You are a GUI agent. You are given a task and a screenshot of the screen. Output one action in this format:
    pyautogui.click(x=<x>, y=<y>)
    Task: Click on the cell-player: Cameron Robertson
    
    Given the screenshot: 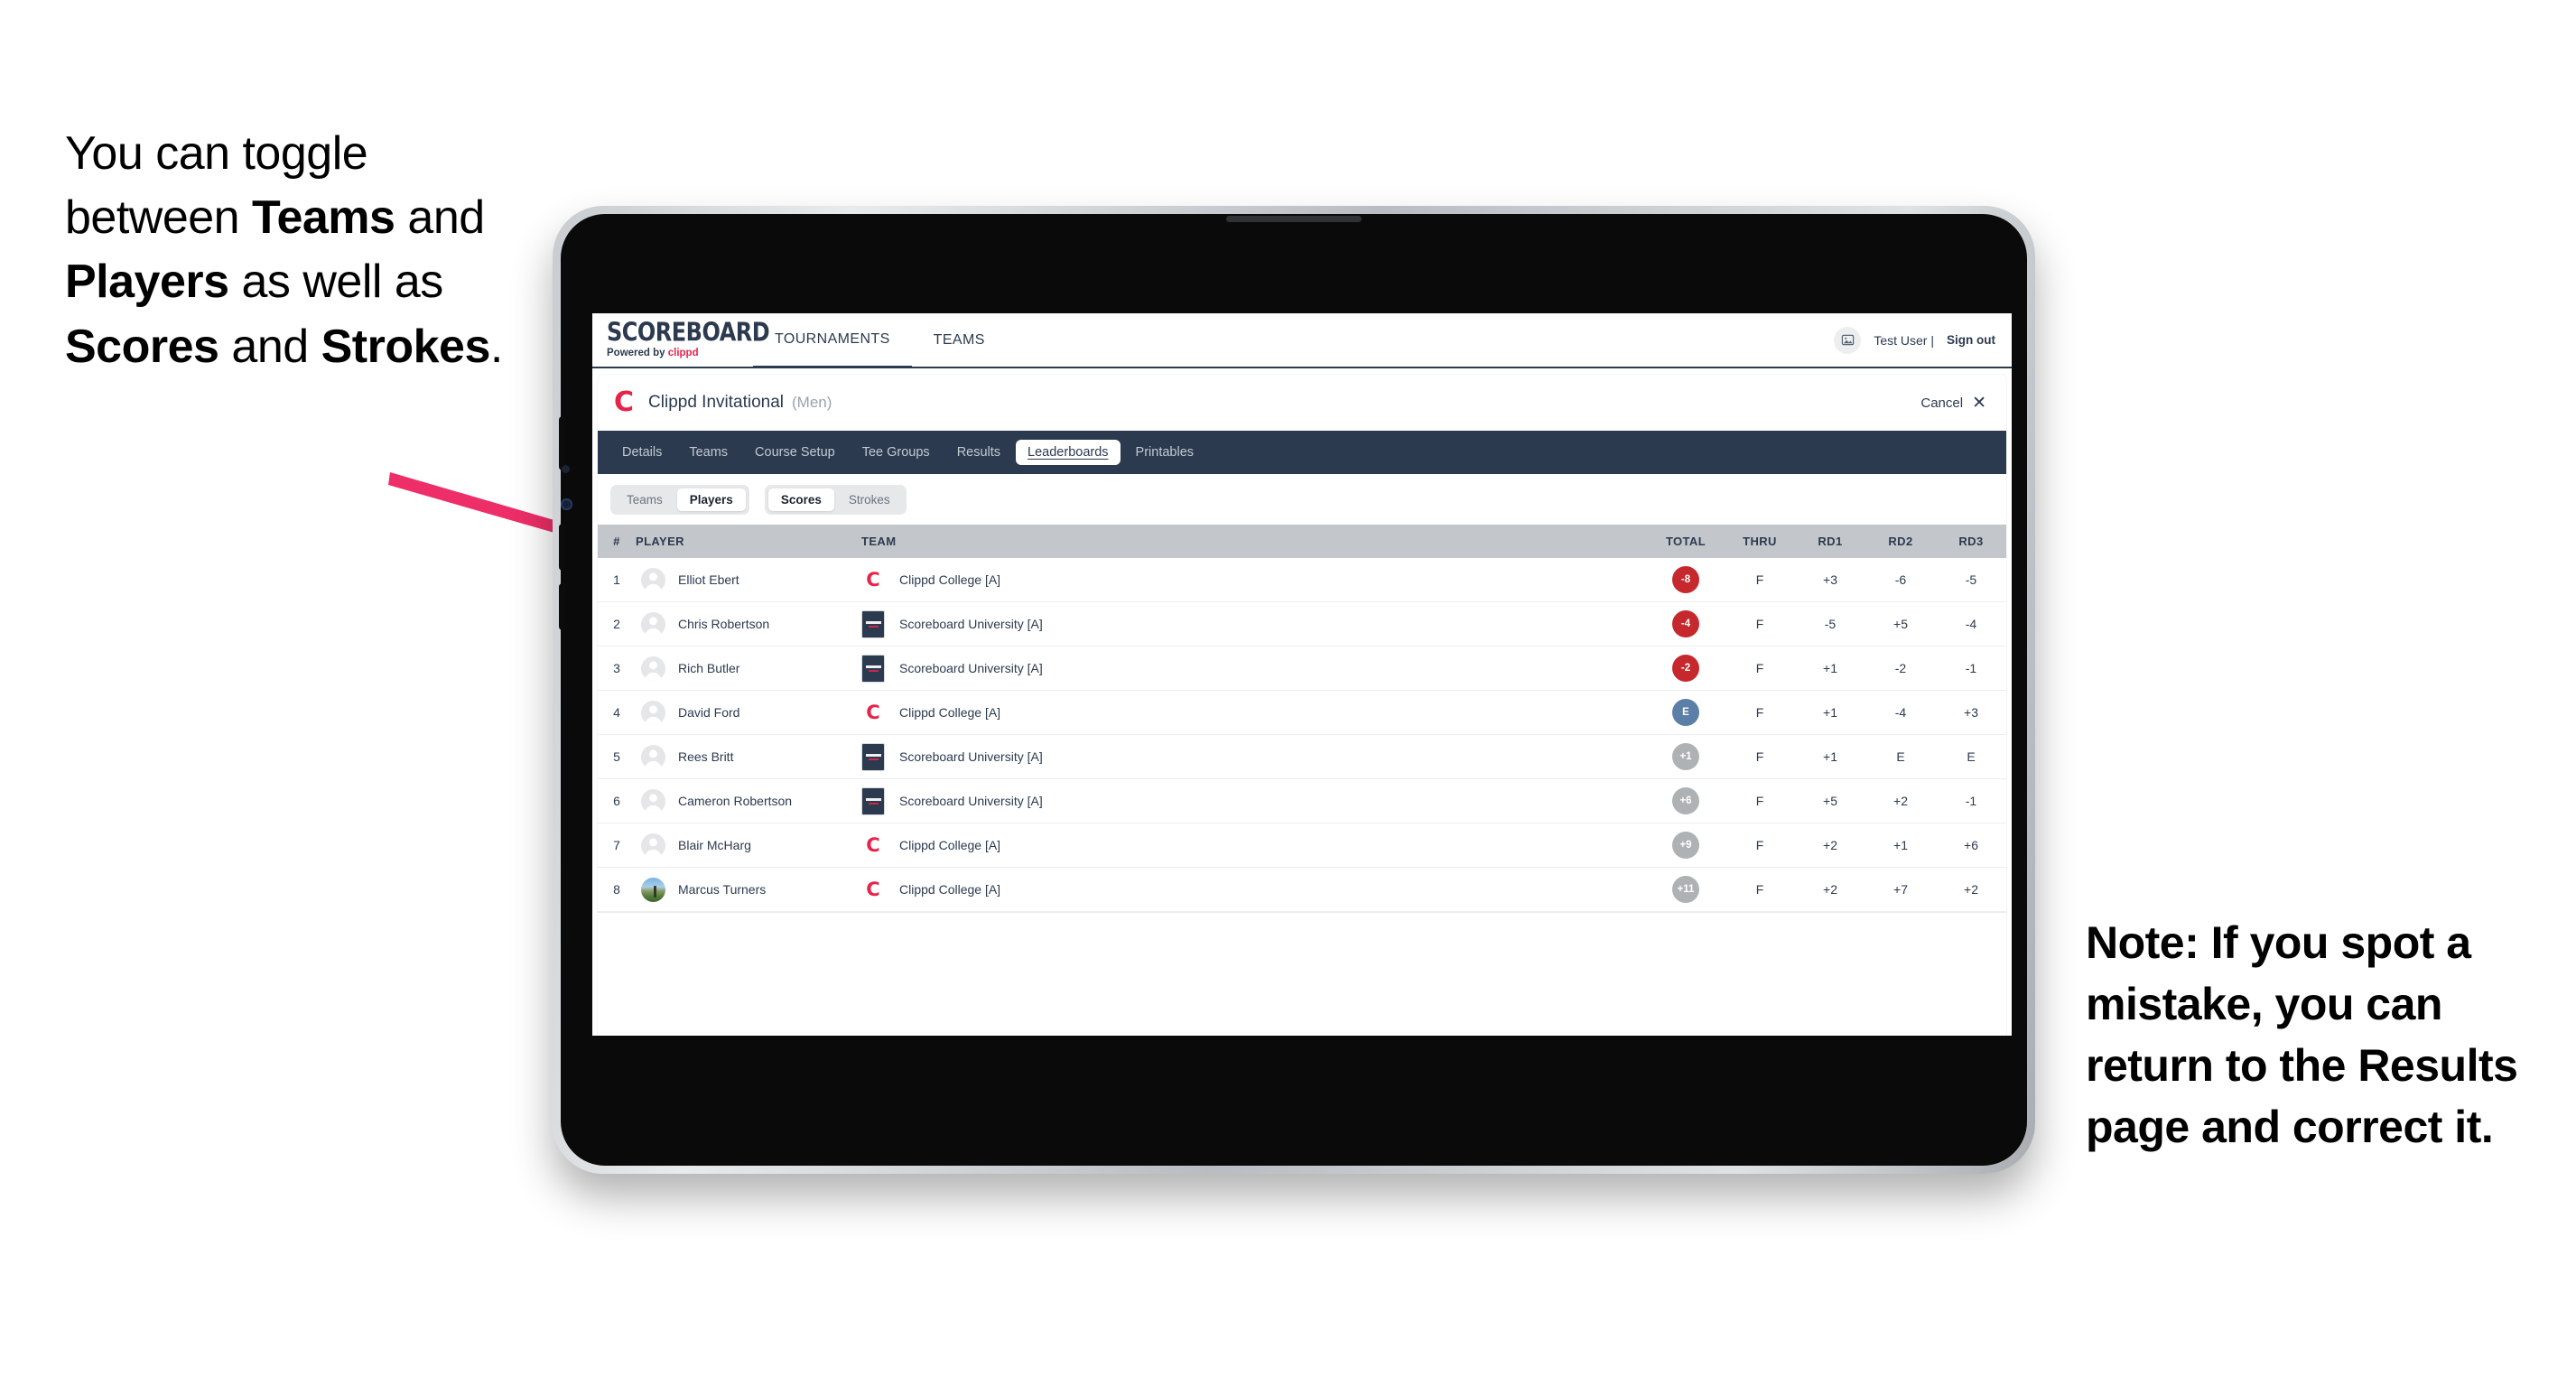 What is the action you would take?
    pyautogui.click(x=748, y=800)
    